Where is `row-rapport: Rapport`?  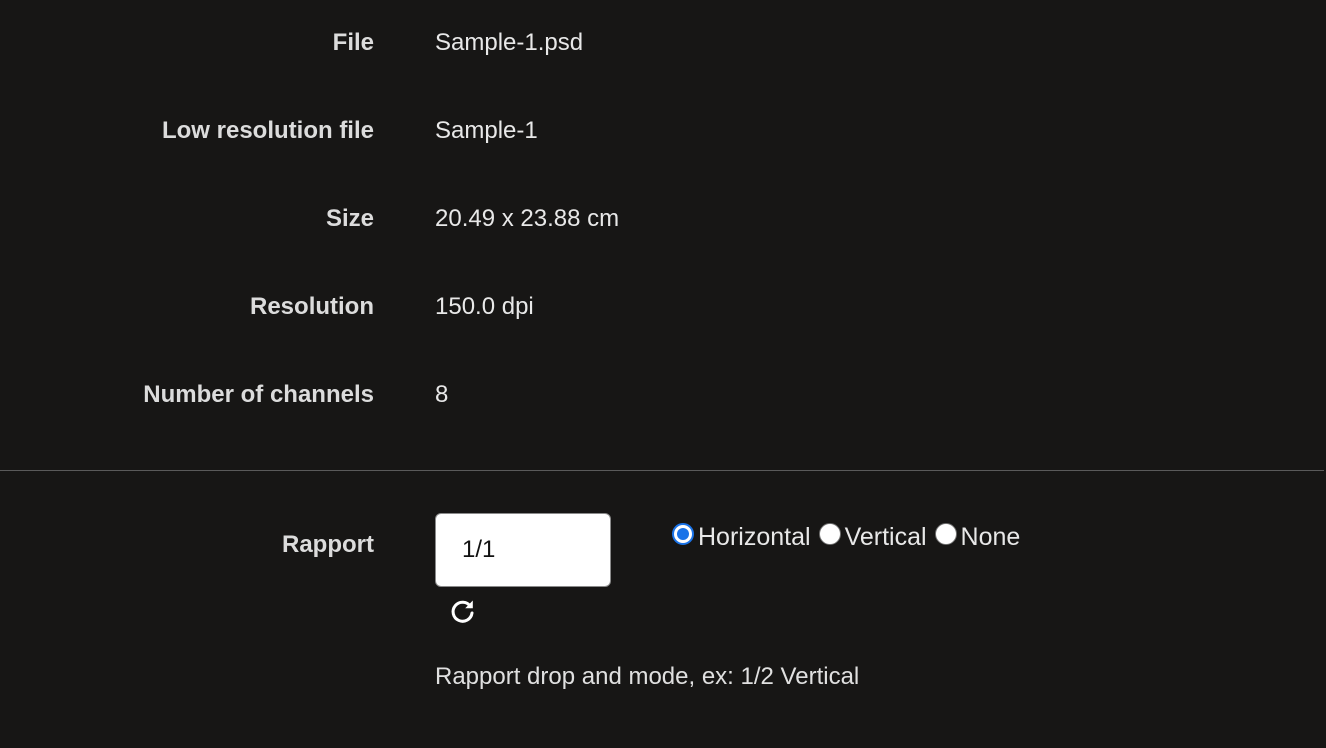 row-rapport: Rapport is located at coordinates (663, 545).